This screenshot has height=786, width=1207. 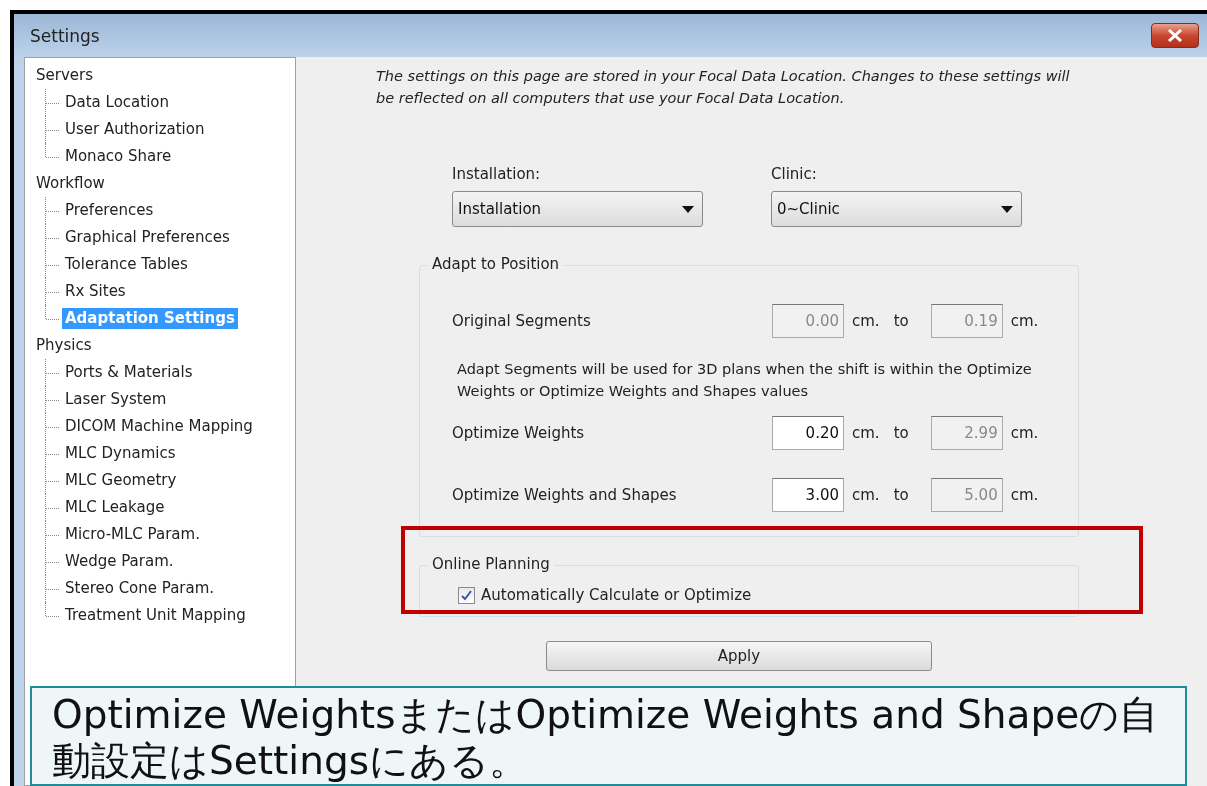 I want to click on apply-button: Apply, so click(x=739, y=656).